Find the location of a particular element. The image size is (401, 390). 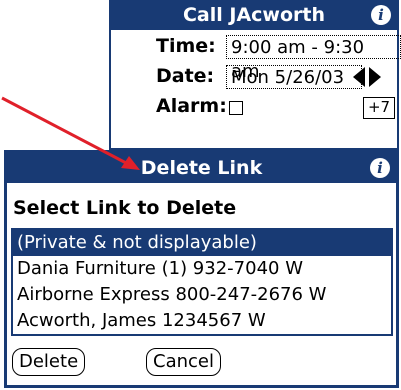

list-item: Dania Furniture (1) 932-7040 W is located at coordinates (202, 269).